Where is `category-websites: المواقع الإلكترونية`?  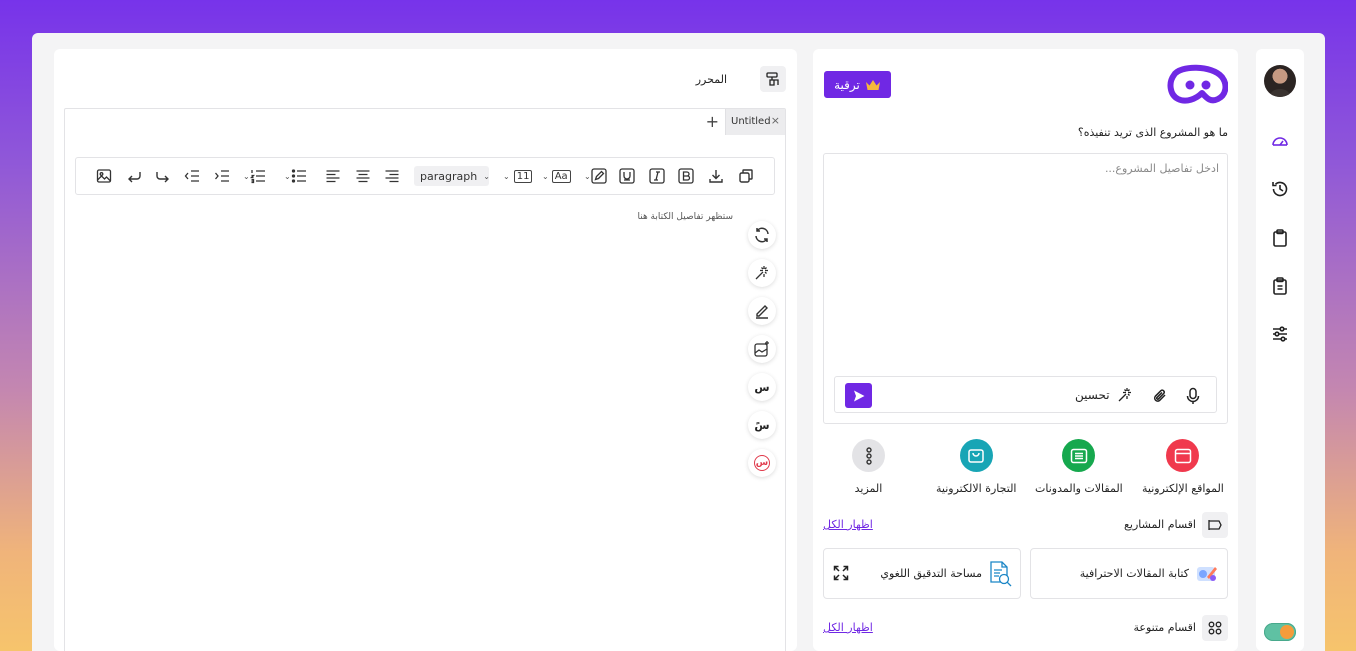 category-websites: المواقع الإلكترونية is located at coordinates (1183, 467).